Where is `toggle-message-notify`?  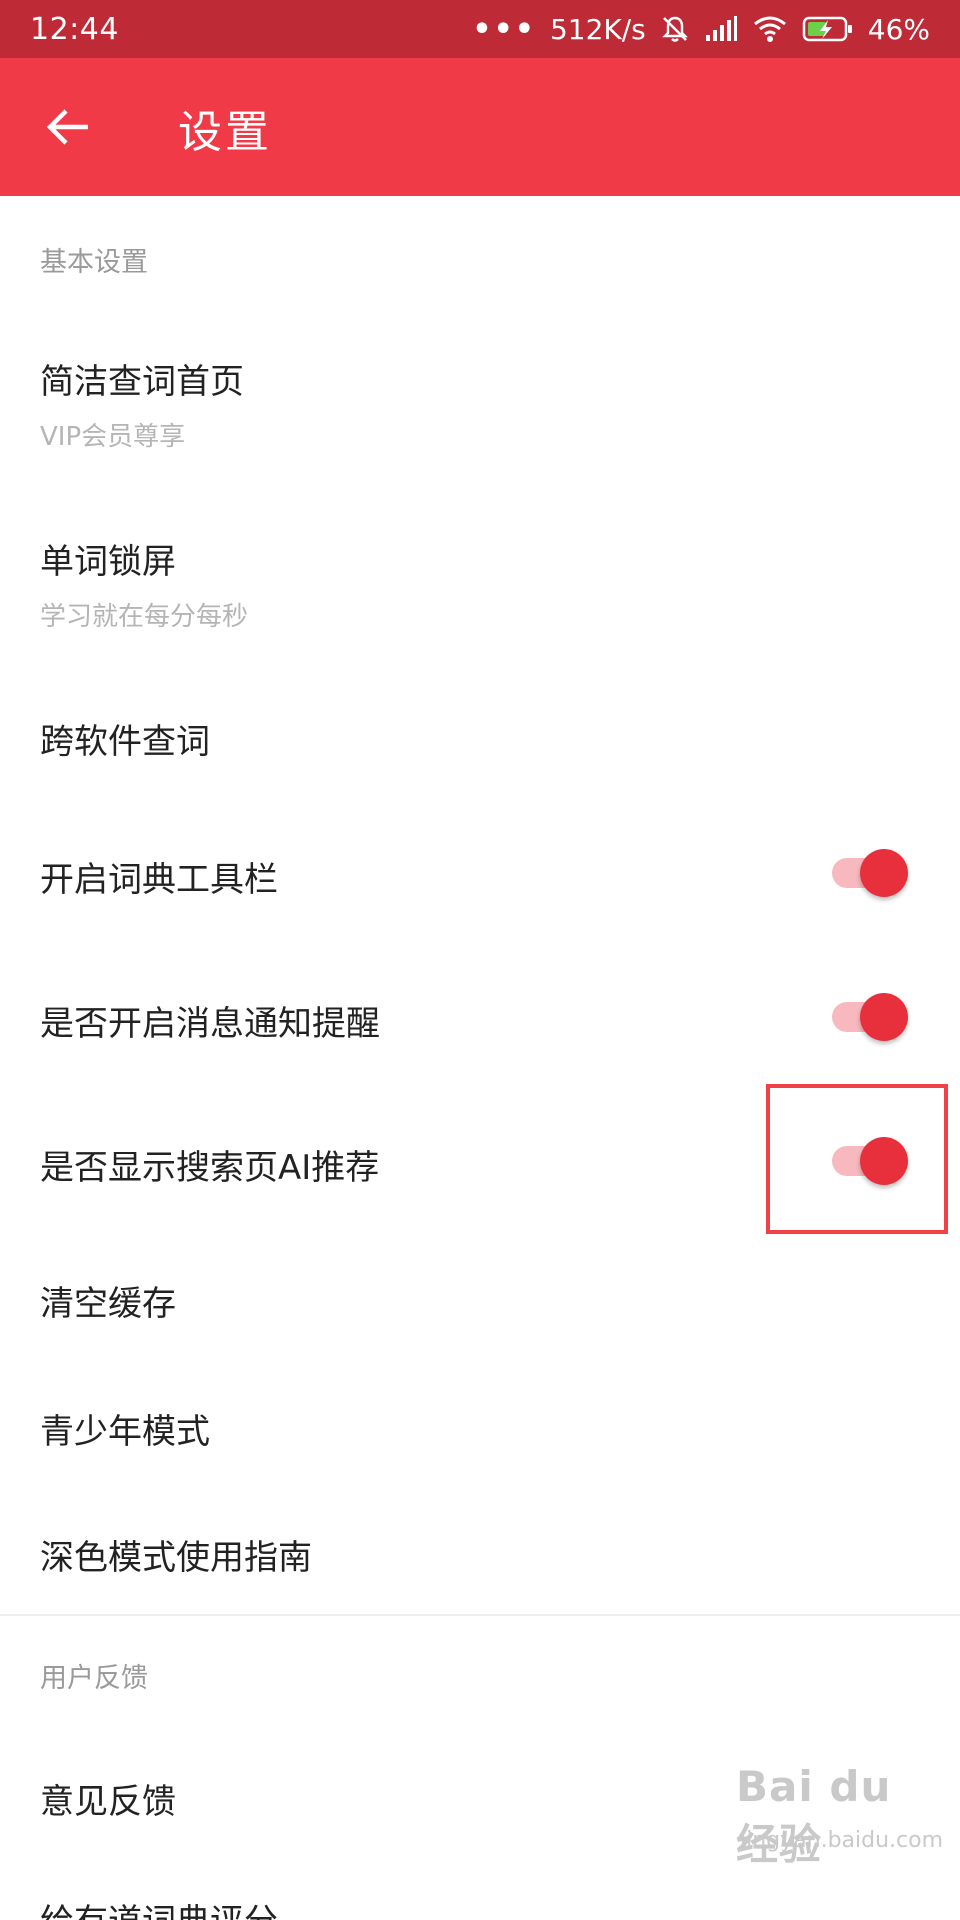
toggle-message-notify is located at coordinates (872, 1017).